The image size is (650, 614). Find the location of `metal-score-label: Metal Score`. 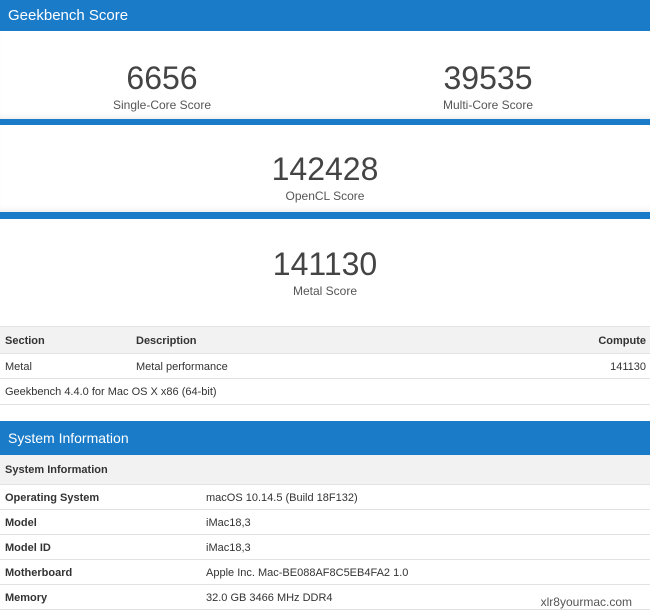

metal-score-label: Metal Score is located at coordinates (325, 291).